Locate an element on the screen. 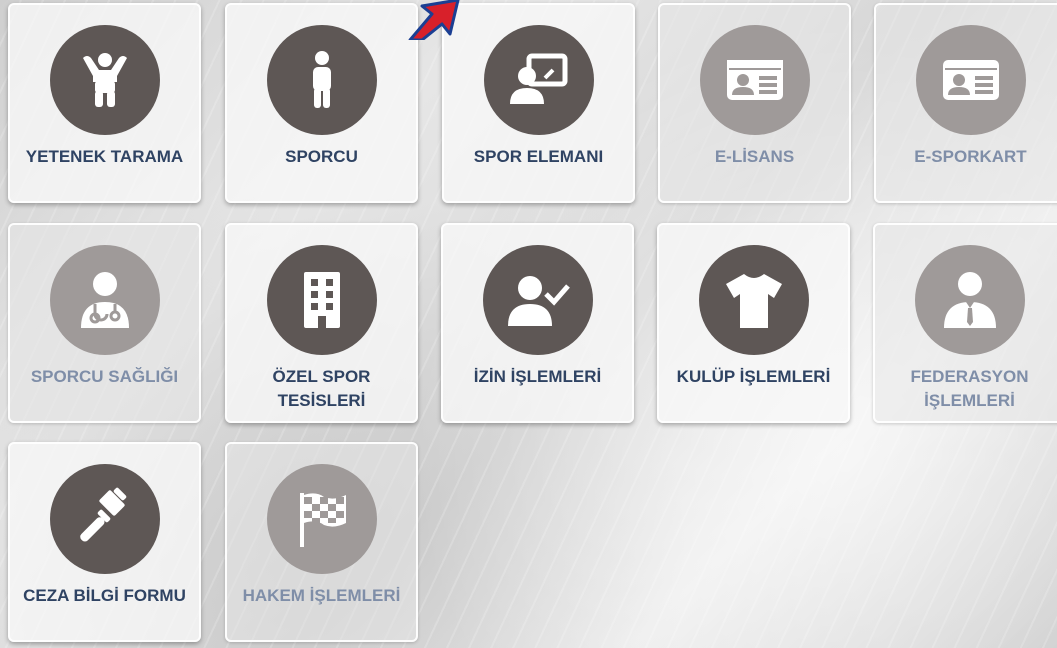 The width and height of the screenshot is (1057, 648). checkered-flag-icon is located at coordinates (321, 519).